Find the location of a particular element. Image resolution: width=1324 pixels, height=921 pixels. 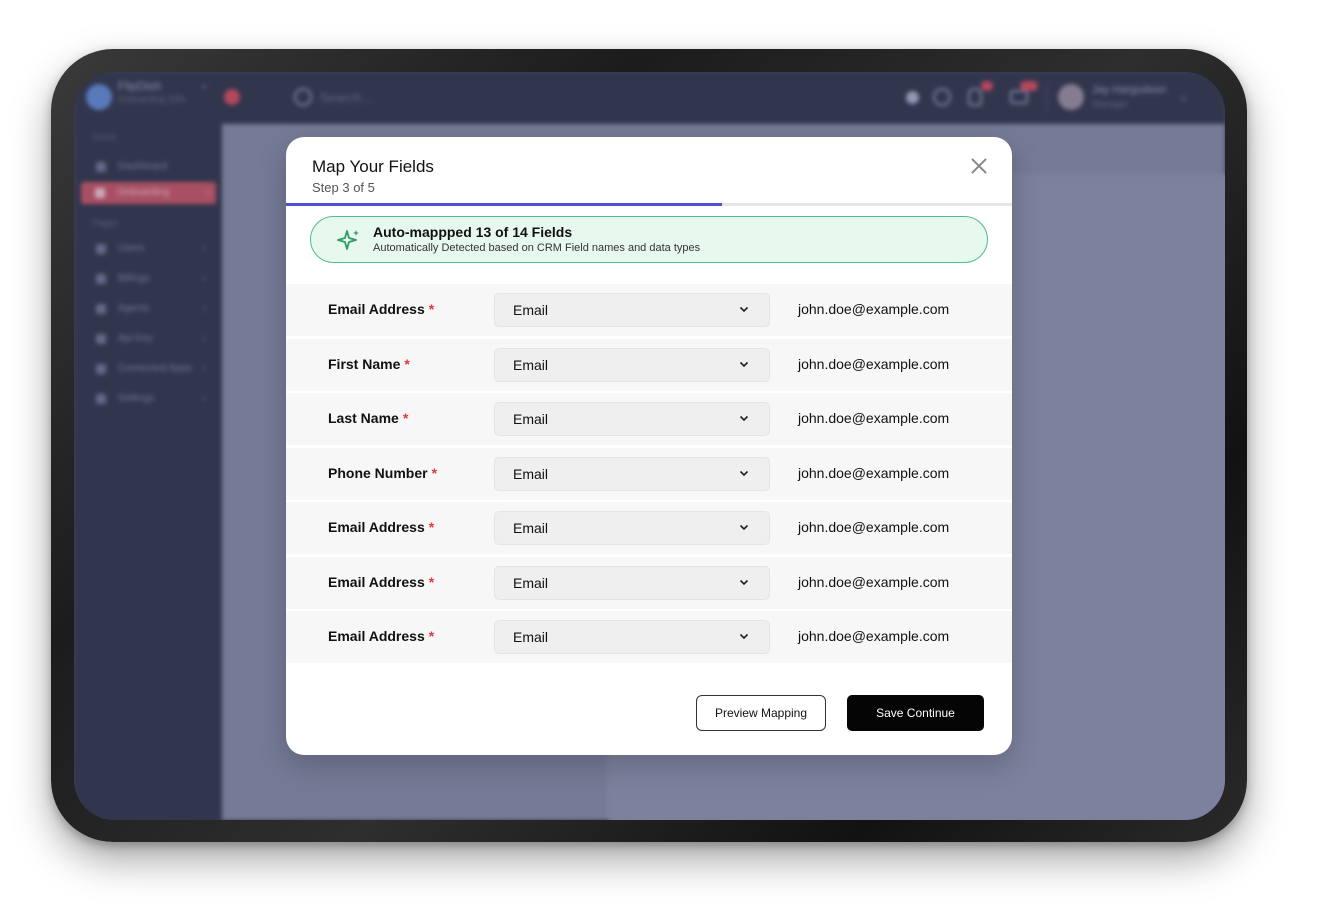

field-label-text: Last Name is located at coordinates (363, 418).